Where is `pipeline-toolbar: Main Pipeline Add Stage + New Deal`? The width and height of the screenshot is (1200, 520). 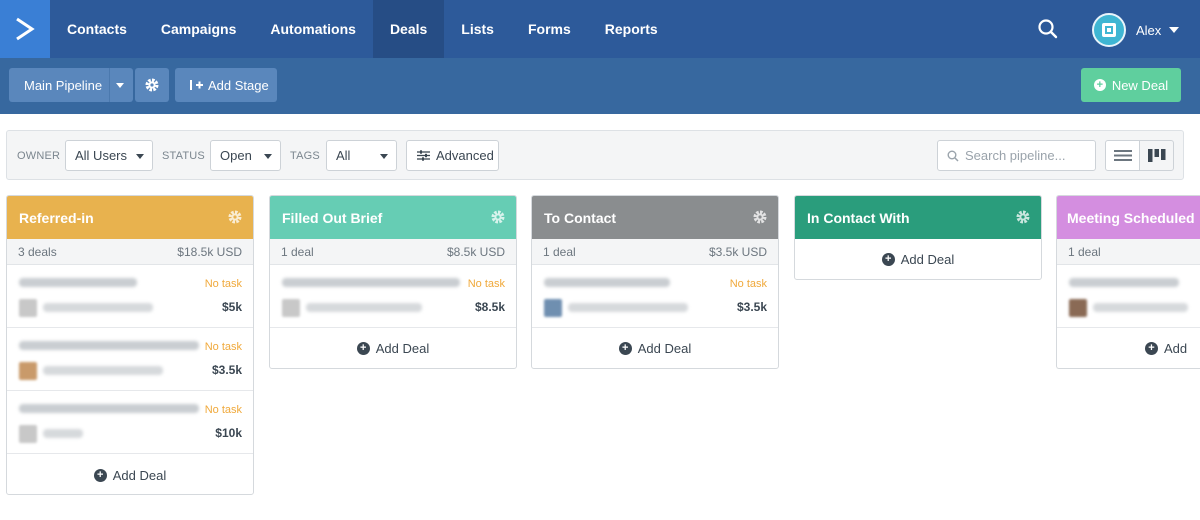 pipeline-toolbar: Main Pipeline Add Stage + New Deal is located at coordinates (600, 86).